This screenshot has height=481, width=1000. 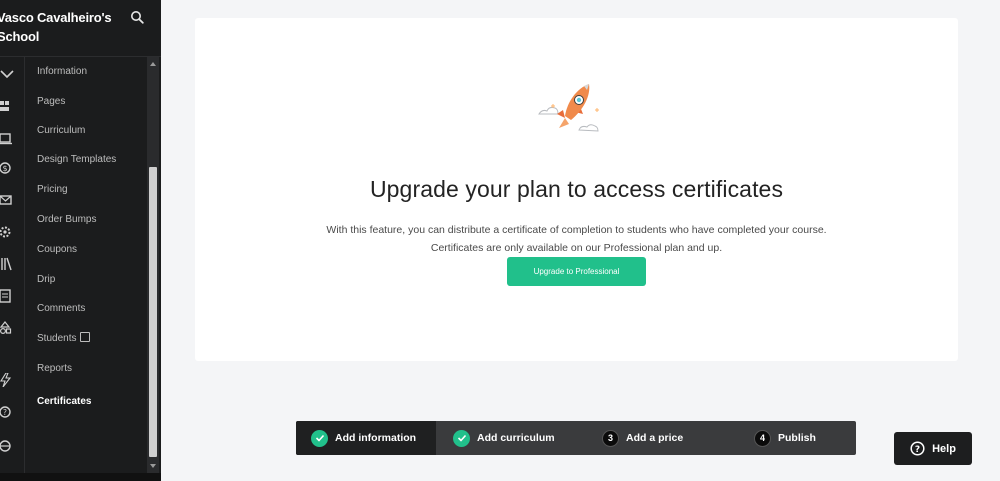 I want to click on nav-item-students-label: Students, so click(x=57, y=338).